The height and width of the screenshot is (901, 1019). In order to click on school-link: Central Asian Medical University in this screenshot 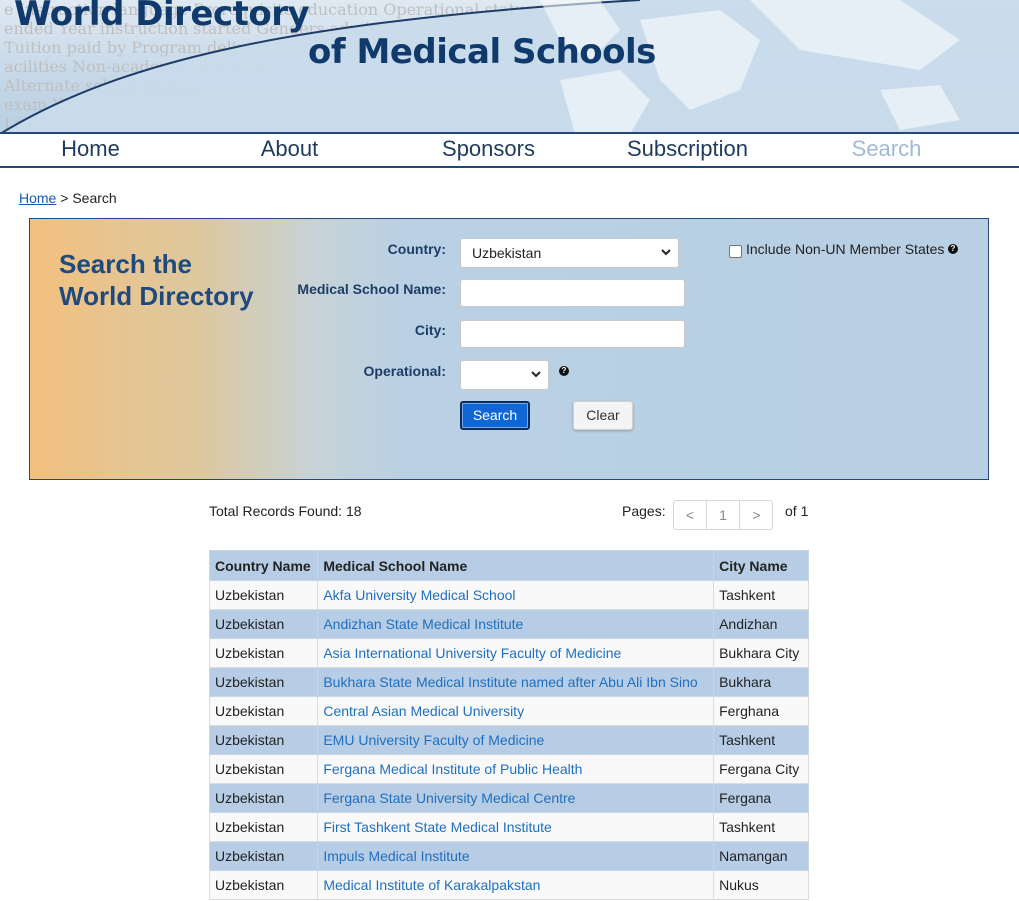, I will do `click(423, 711)`.